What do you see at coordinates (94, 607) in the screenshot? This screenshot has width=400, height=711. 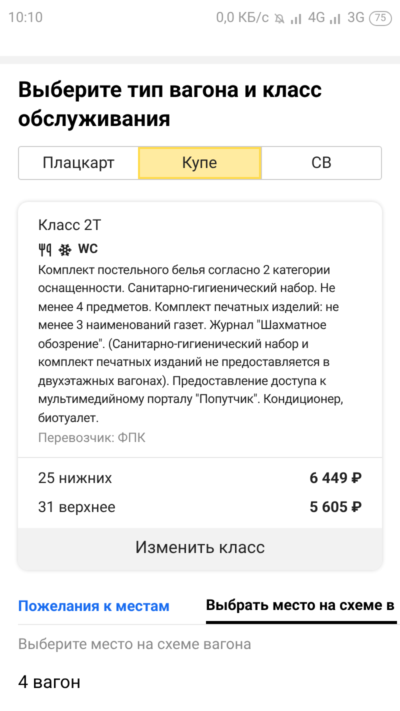 I see `seat-selection-tab: Пожелания к местам` at bounding box center [94, 607].